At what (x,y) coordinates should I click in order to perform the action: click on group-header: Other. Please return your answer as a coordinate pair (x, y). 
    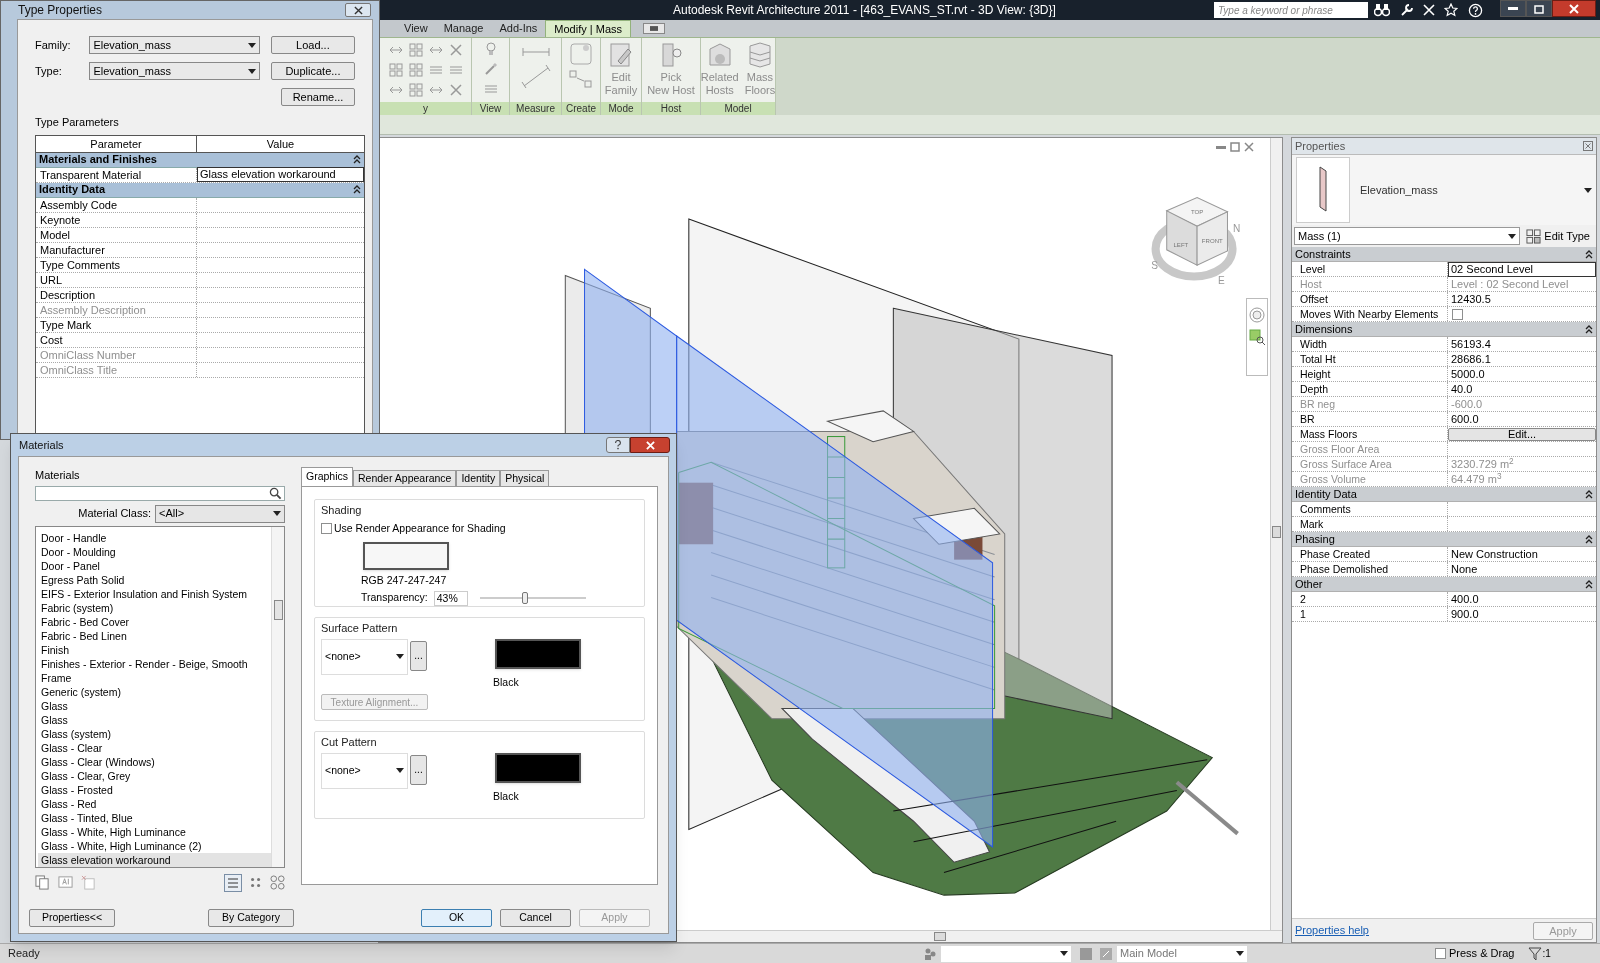
    Looking at the image, I should click on (1444, 584).